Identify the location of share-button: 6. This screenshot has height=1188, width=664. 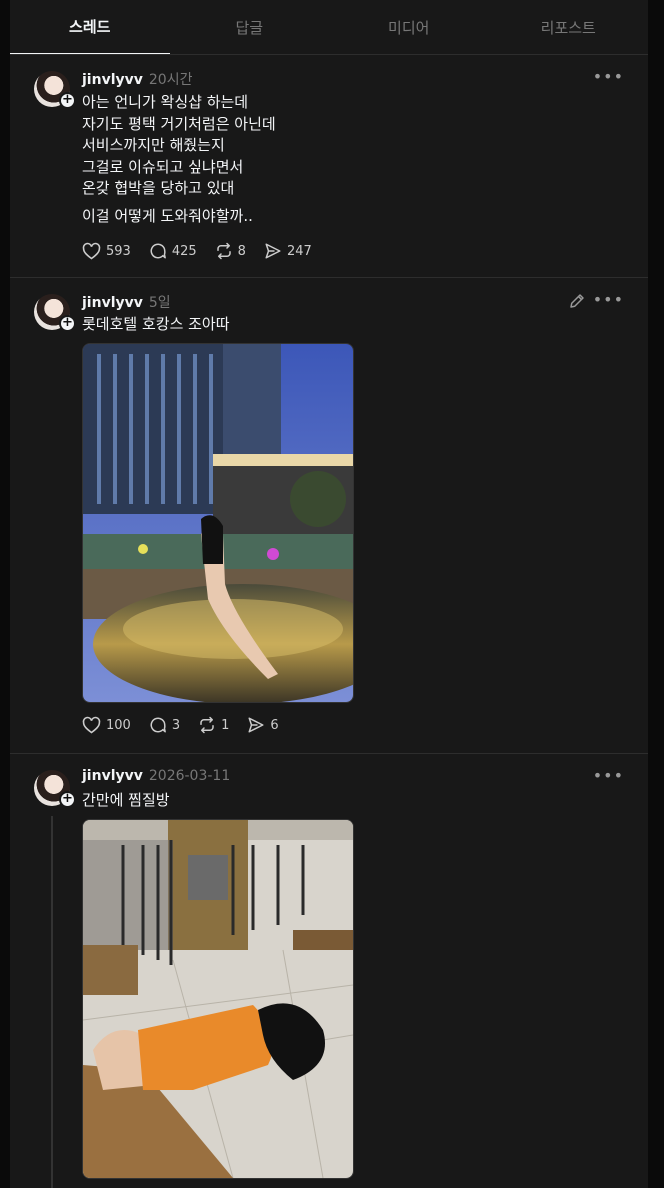
(263, 725).